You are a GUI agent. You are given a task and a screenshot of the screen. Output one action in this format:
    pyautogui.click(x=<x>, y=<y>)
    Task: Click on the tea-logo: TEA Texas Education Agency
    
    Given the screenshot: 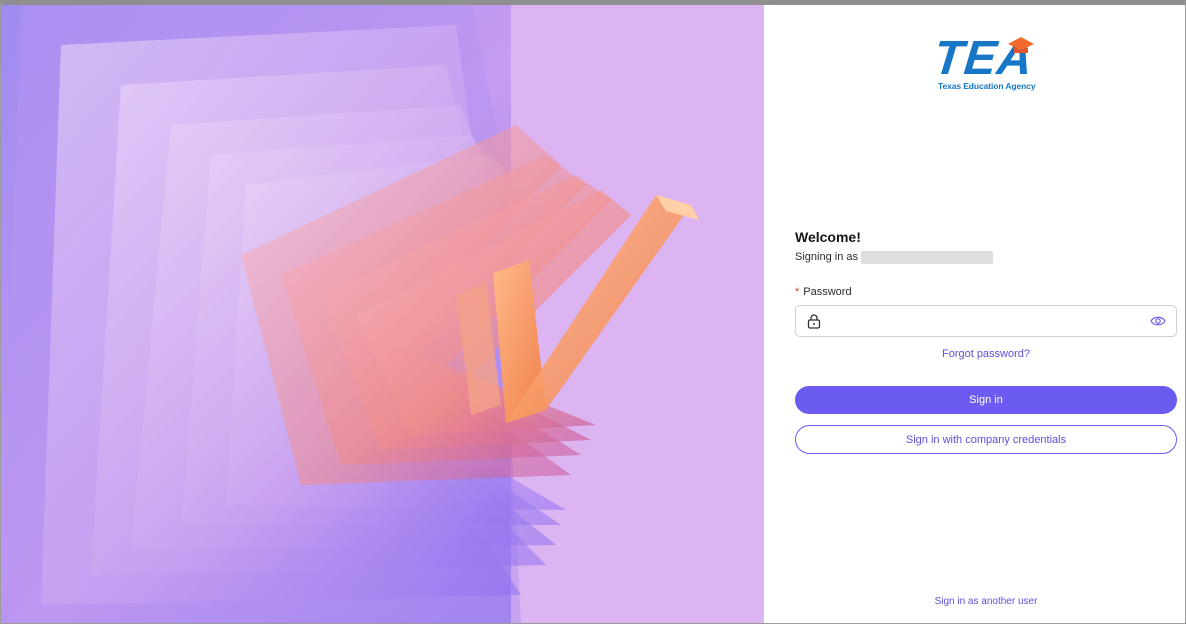 What is the action you would take?
    pyautogui.click(x=984, y=64)
    